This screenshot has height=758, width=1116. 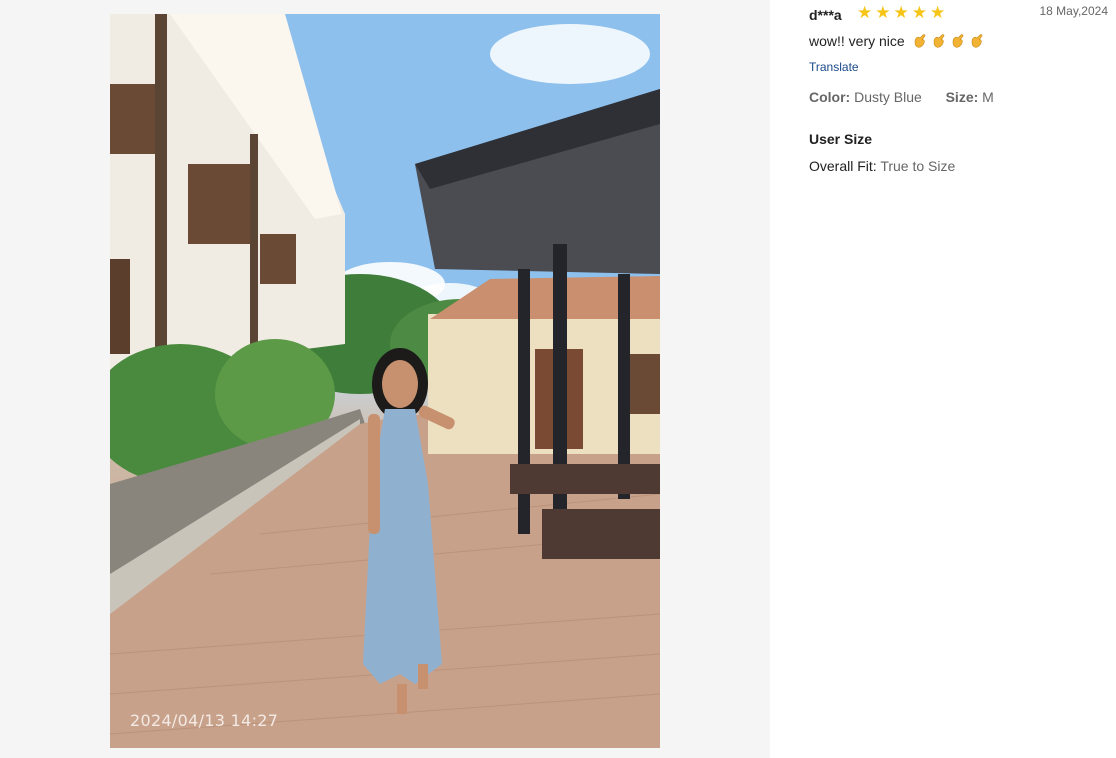 I want to click on review-header: d***a ★ ★ ★ ★ ★ 18 May,2024, so click(x=959, y=13).